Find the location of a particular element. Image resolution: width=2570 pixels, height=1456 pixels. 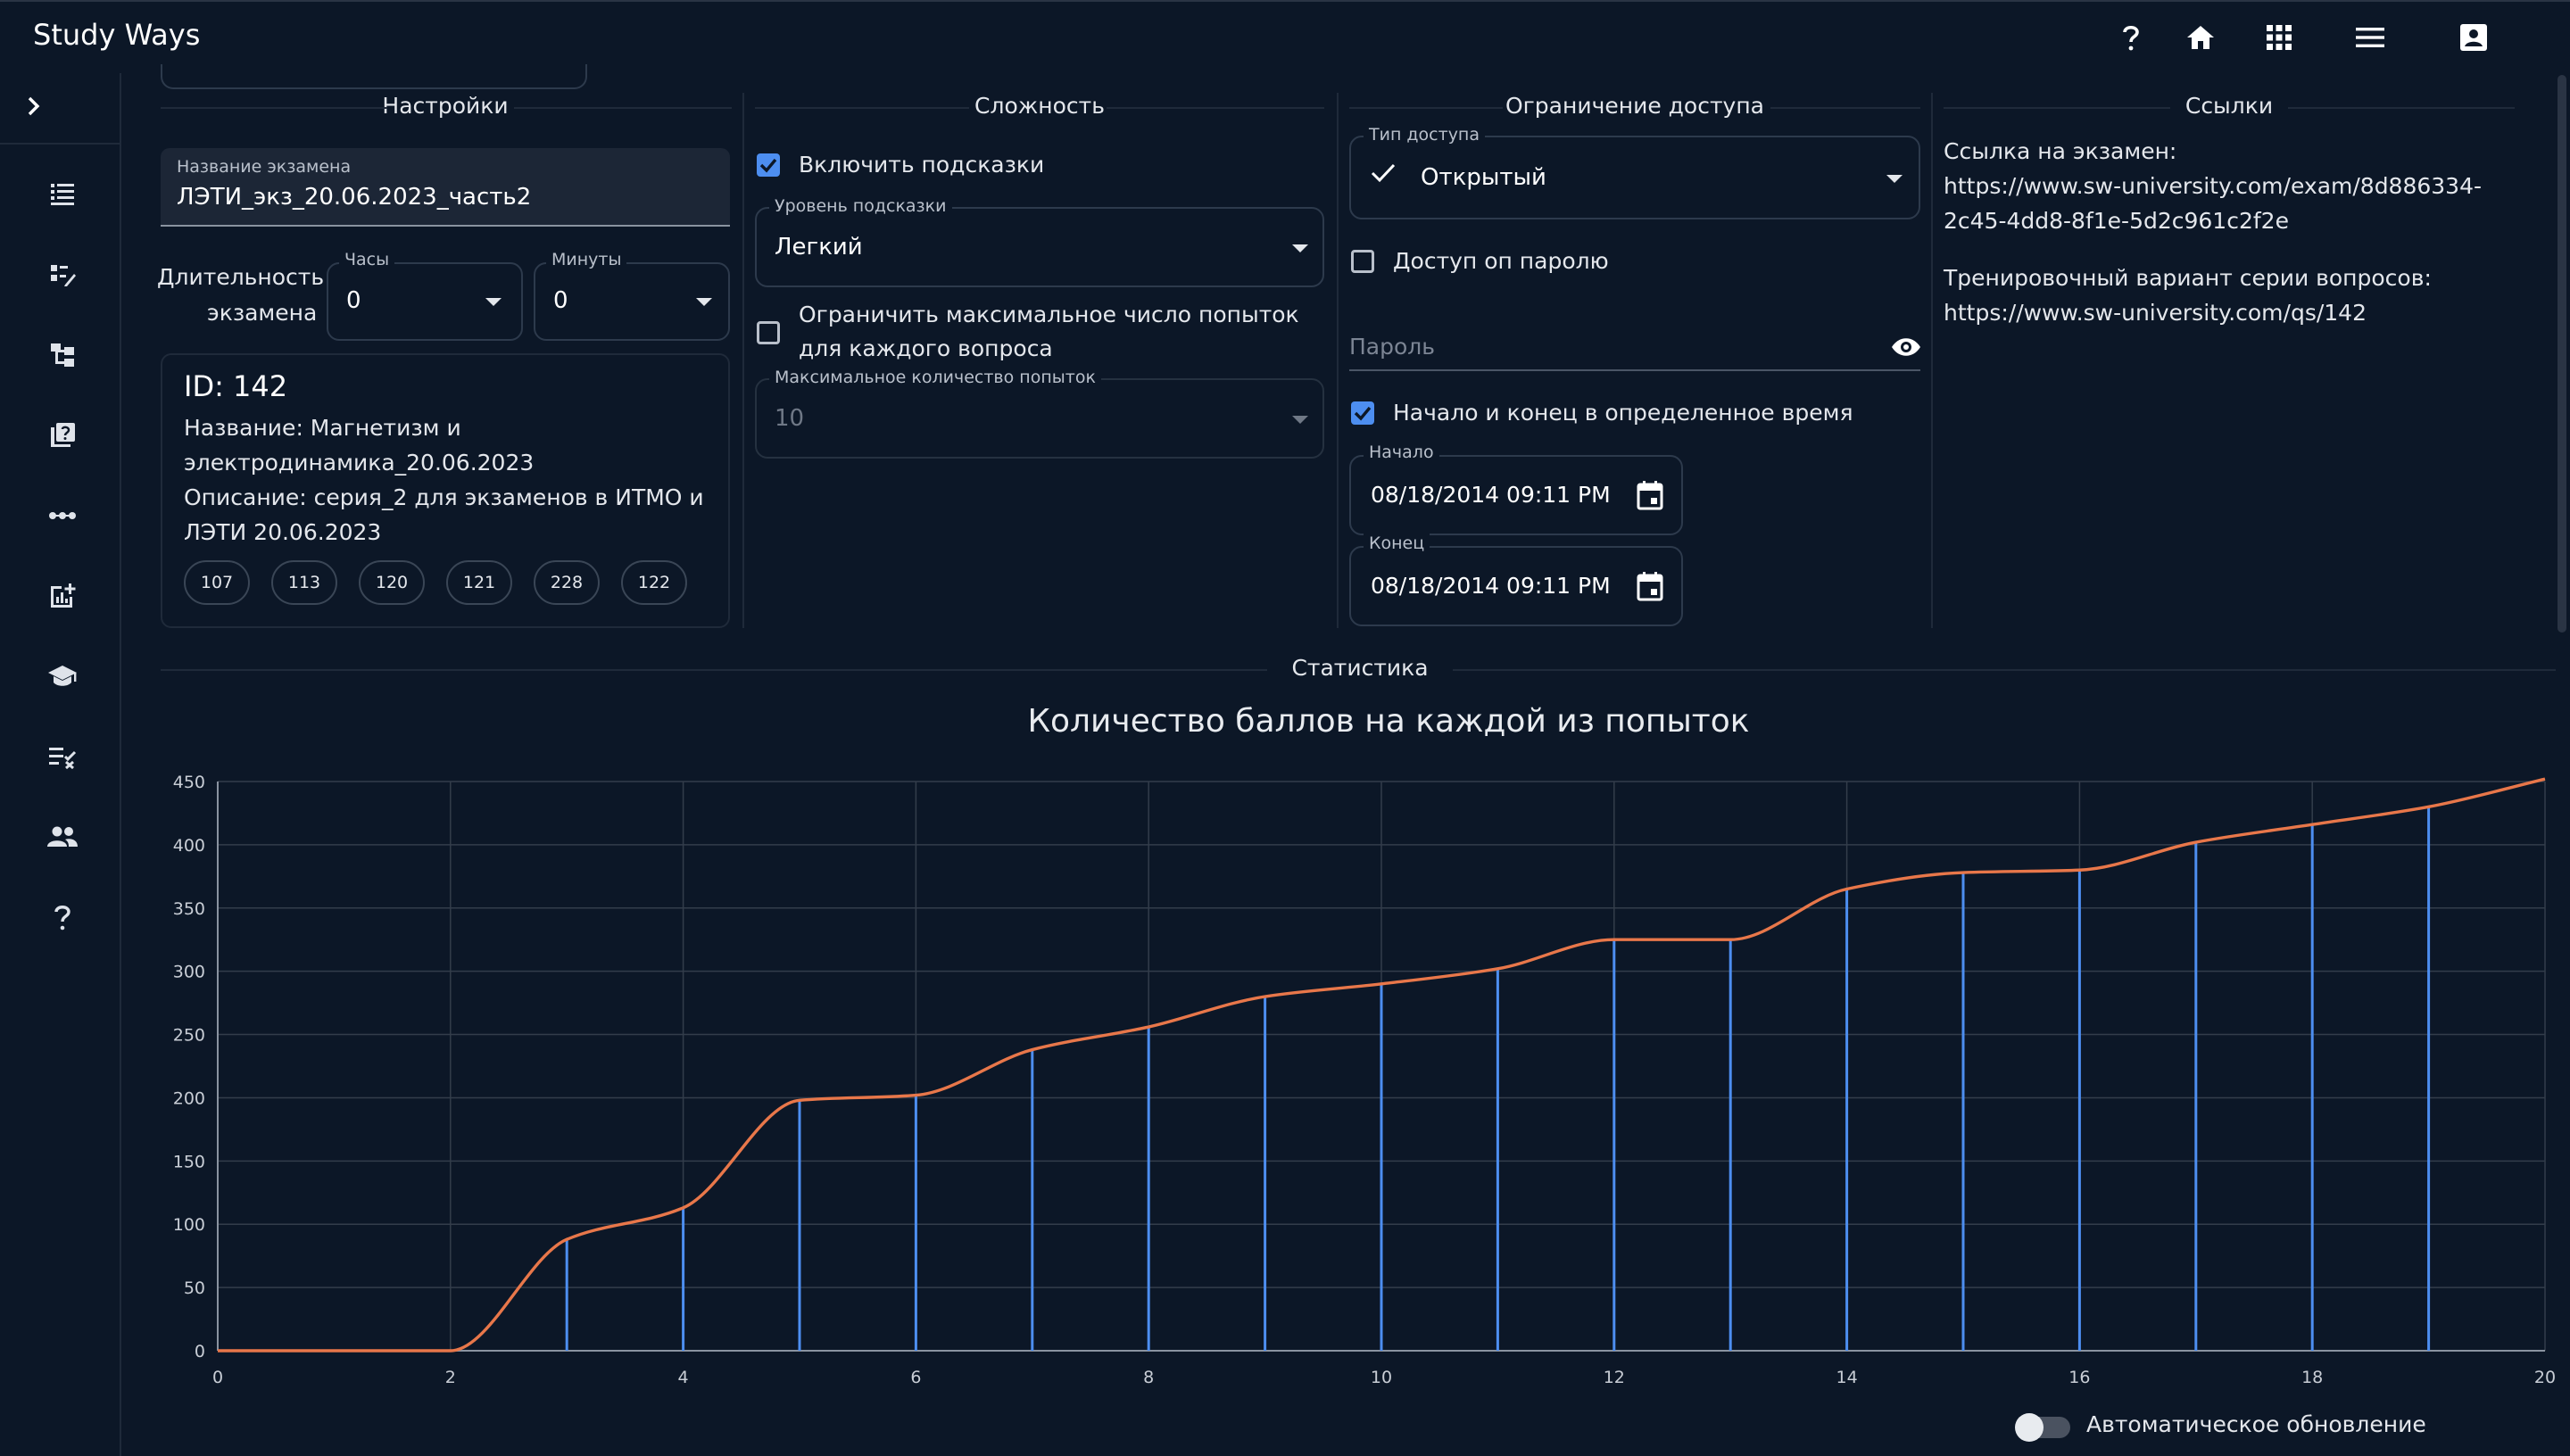

menu-icon is located at coordinates (2370, 38).